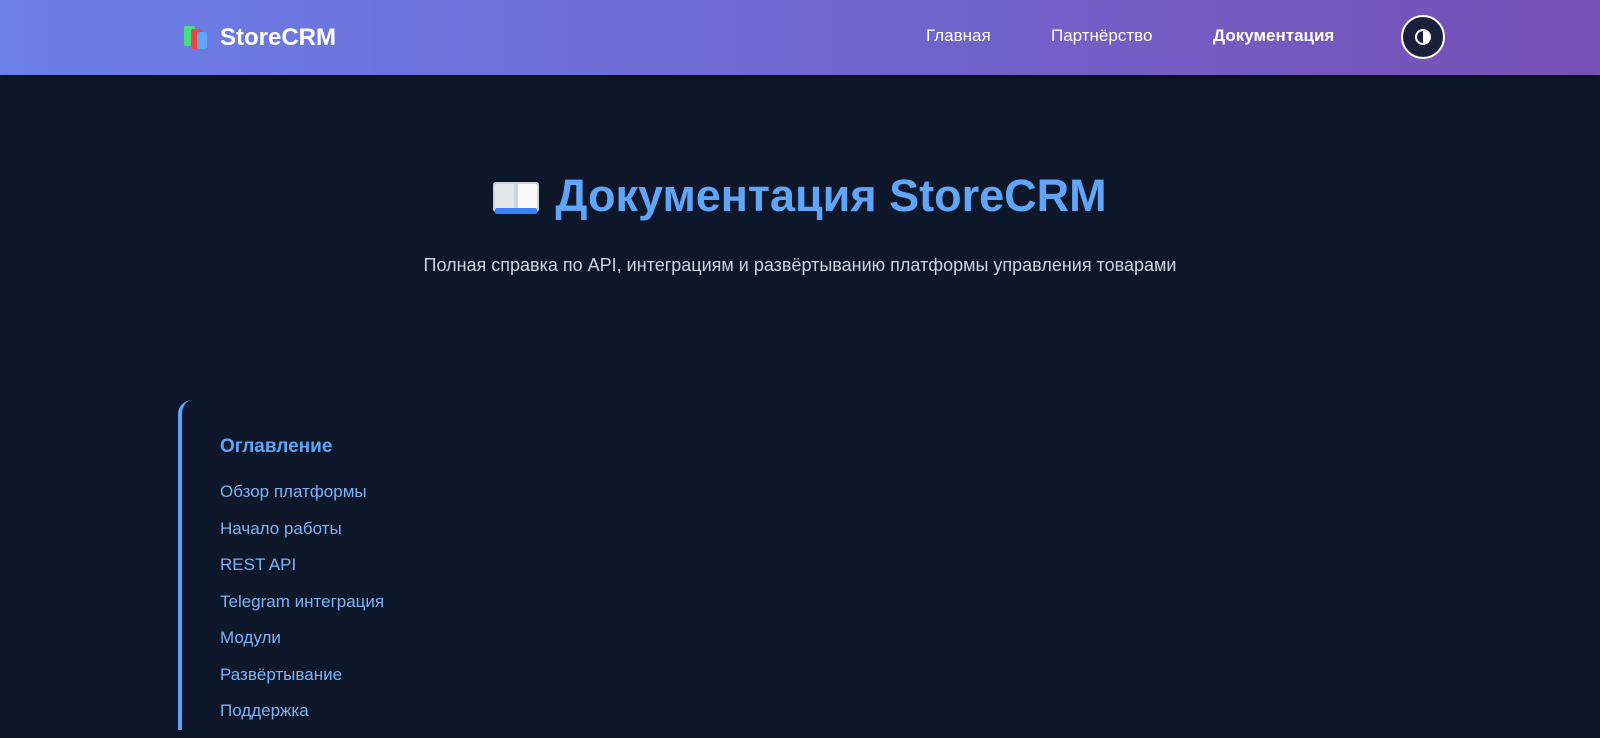 The width and height of the screenshot is (1600, 738). What do you see at coordinates (293, 491) in the screenshot?
I see `toc-link-overview: Обзор платформы` at bounding box center [293, 491].